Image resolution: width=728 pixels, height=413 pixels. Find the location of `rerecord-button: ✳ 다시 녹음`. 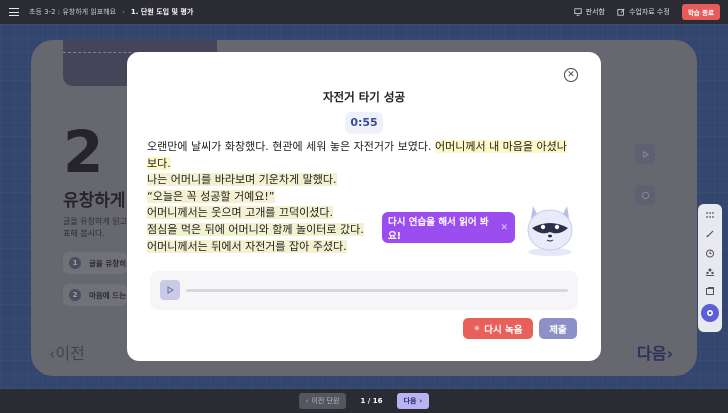

rerecord-button: ✳ 다시 녹음 is located at coordinates (498, 328).